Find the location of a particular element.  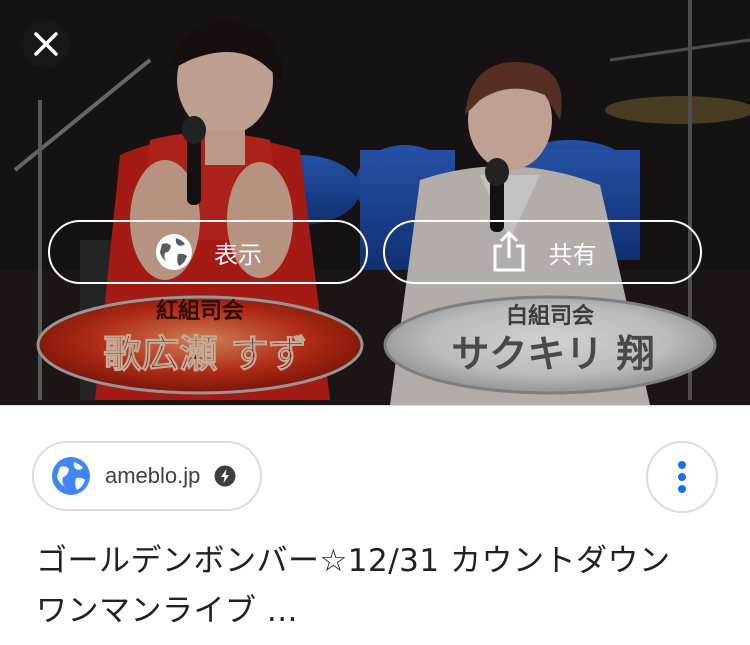

amp-bolt-icon is located at coordinates (225, 476).